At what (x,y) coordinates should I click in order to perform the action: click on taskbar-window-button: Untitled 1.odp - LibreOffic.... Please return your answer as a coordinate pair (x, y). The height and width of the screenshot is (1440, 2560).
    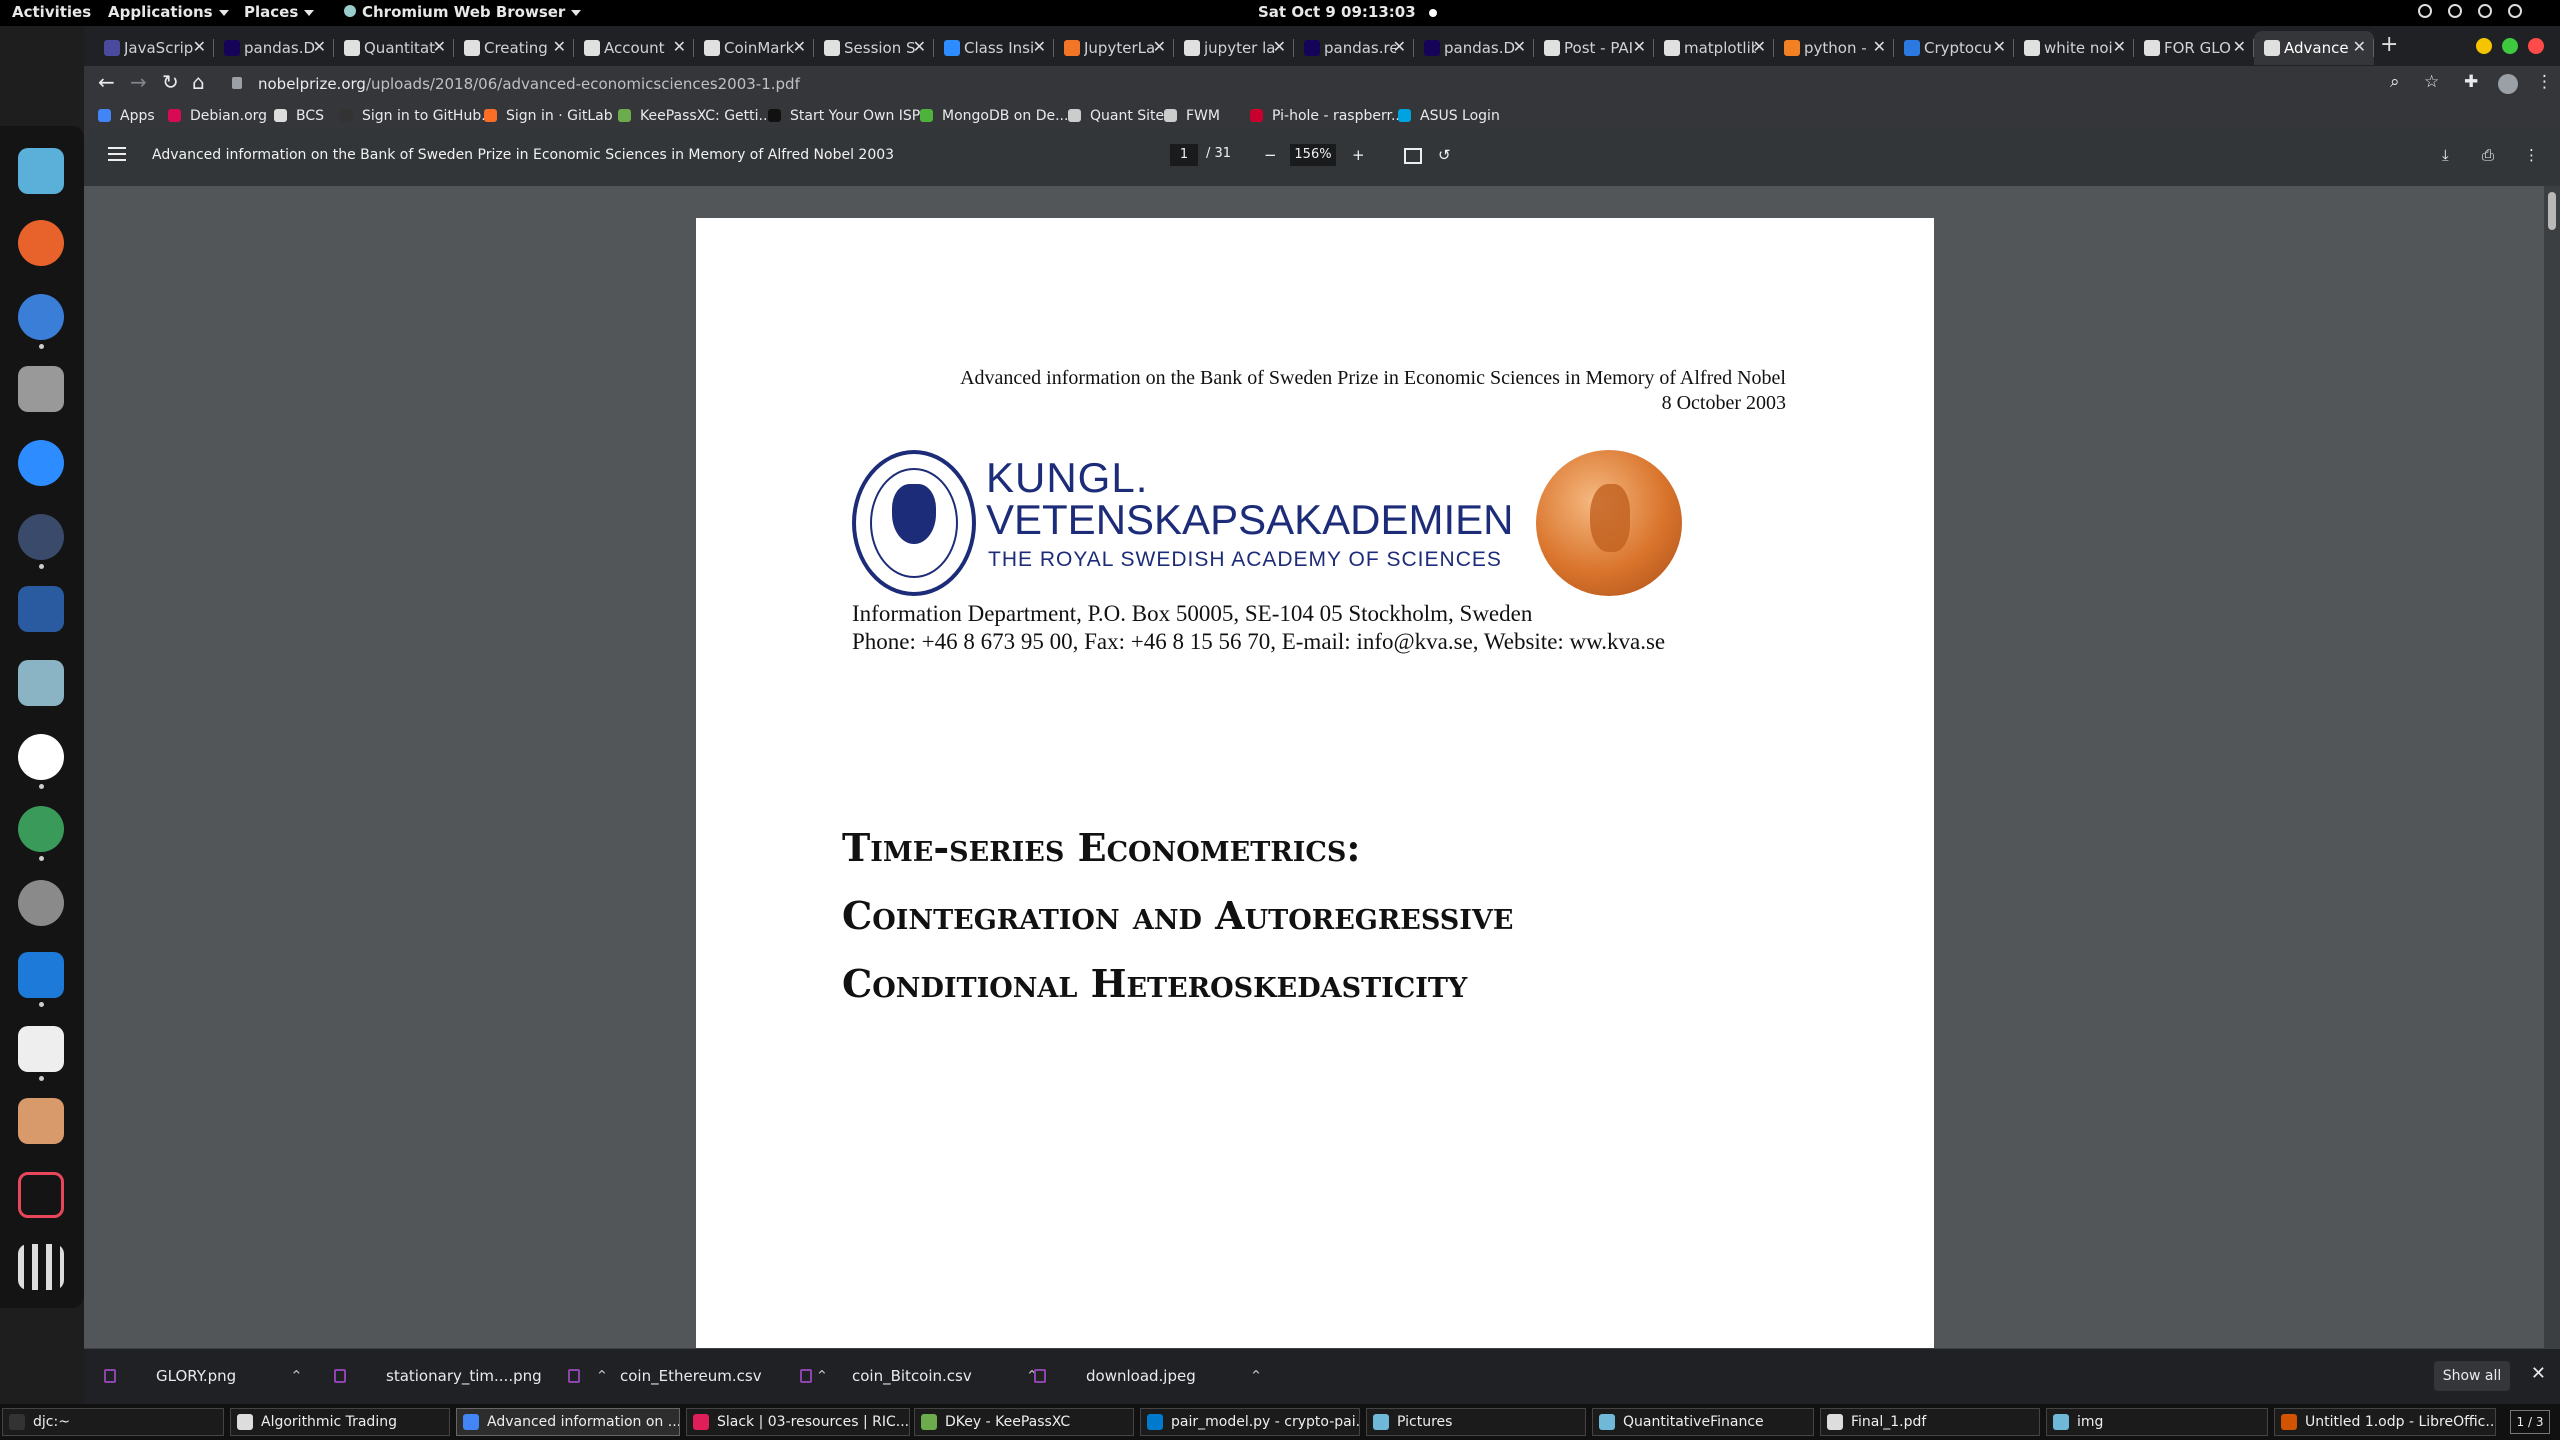
    Looking at the image, I should click on (2385, 1422).